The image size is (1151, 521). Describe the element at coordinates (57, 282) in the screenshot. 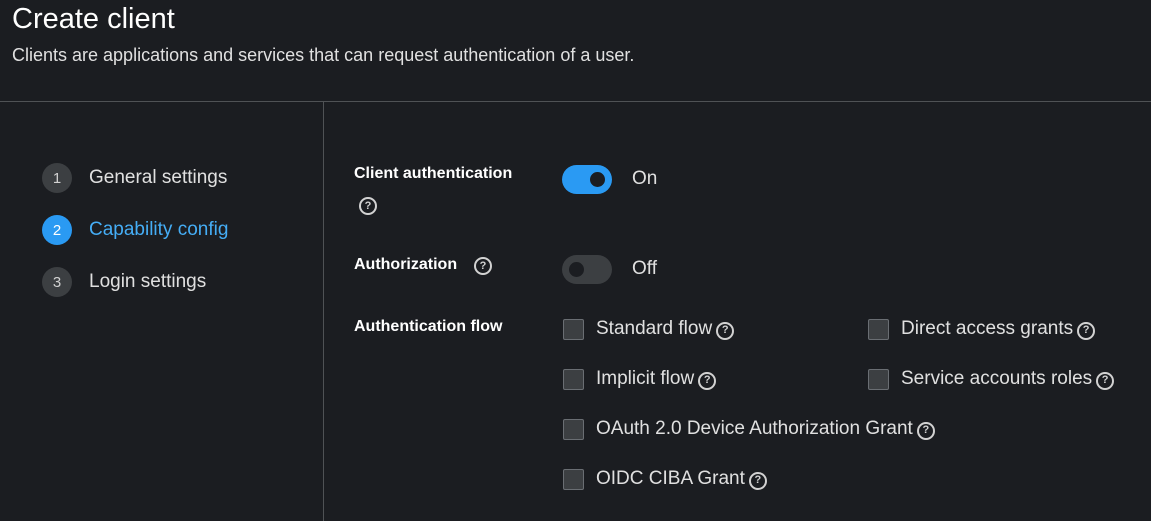

I see `step-number: 3` at that location.